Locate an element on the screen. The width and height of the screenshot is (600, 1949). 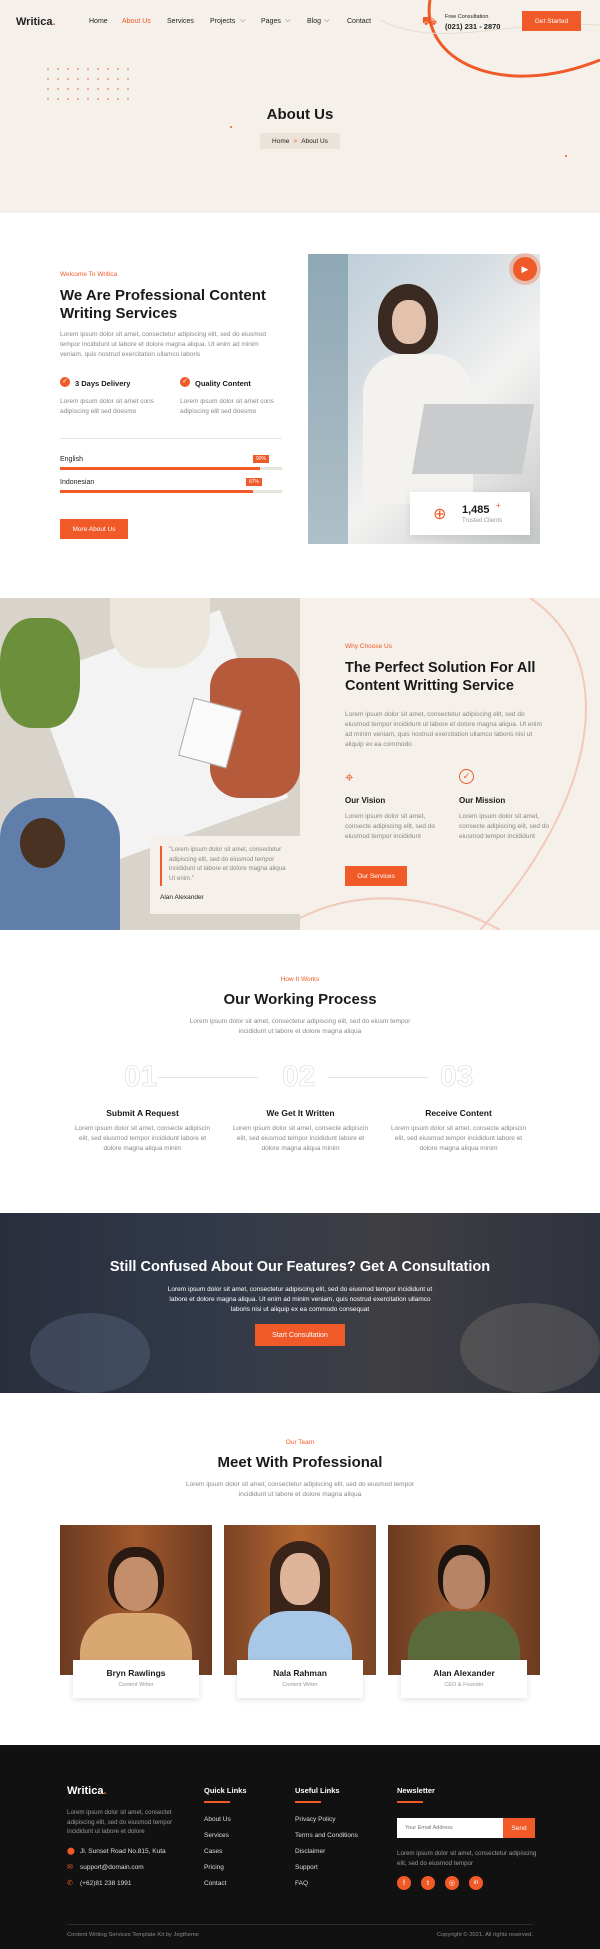
start-consultation-button: Start Consultation is located at coordinates (300, 1335).